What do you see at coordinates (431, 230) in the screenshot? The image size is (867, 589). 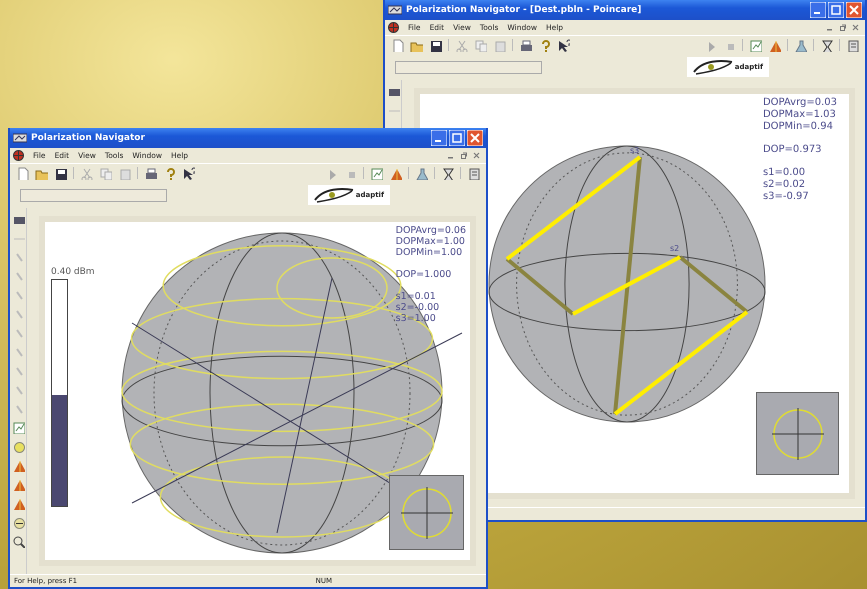 I see `readout-text: DOPAvrg=0.06` at bounding box center [431, 230].